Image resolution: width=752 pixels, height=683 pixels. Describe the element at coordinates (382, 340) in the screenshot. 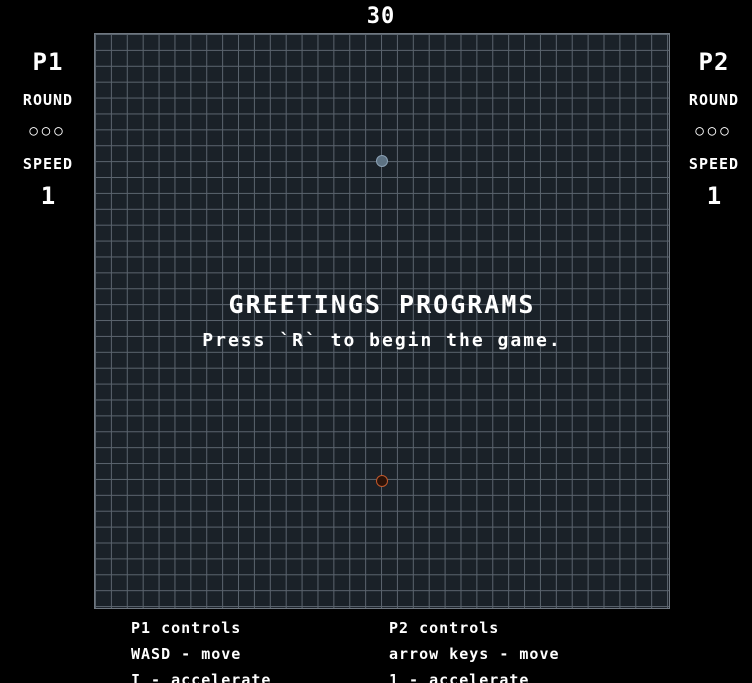

I see `start-instruction: Press `R` to begin the game.` at that location.